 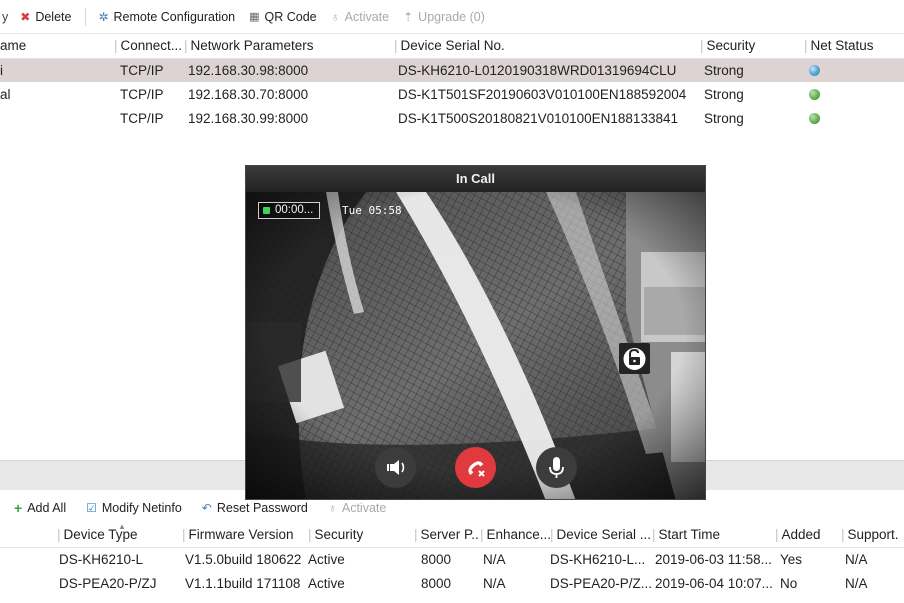 What do you see at coordinates (290, 16) in the screenshot?
I see `qr-code-label: QR Code` at bounding box center [290, 16].